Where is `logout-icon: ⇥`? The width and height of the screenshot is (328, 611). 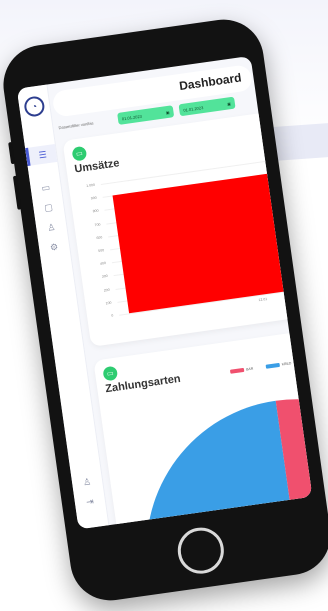
logout-icon: ⇥ is located at coordinates (90, 502).